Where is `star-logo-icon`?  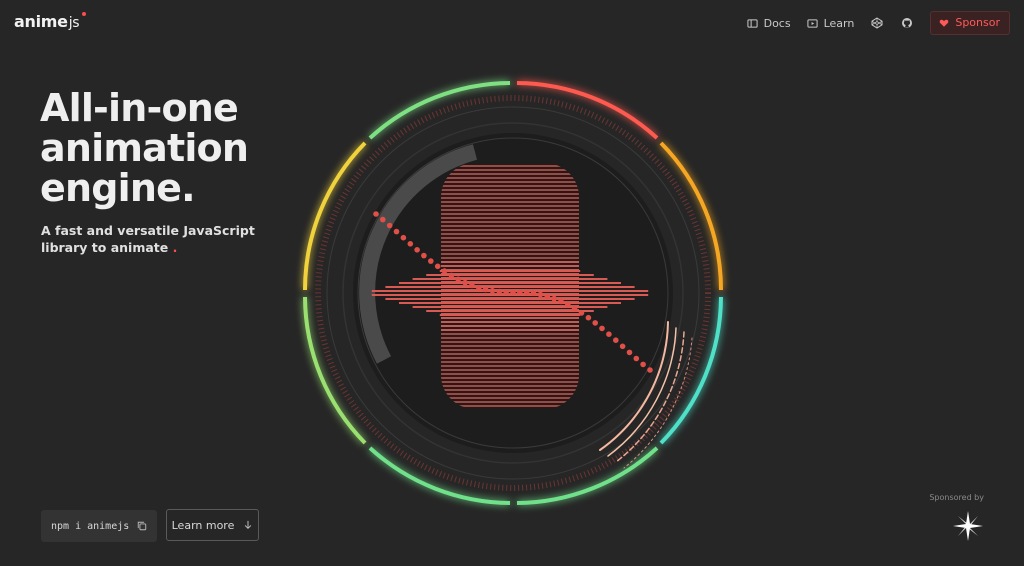 star-logo-icon is located at coordinates (968, 526).